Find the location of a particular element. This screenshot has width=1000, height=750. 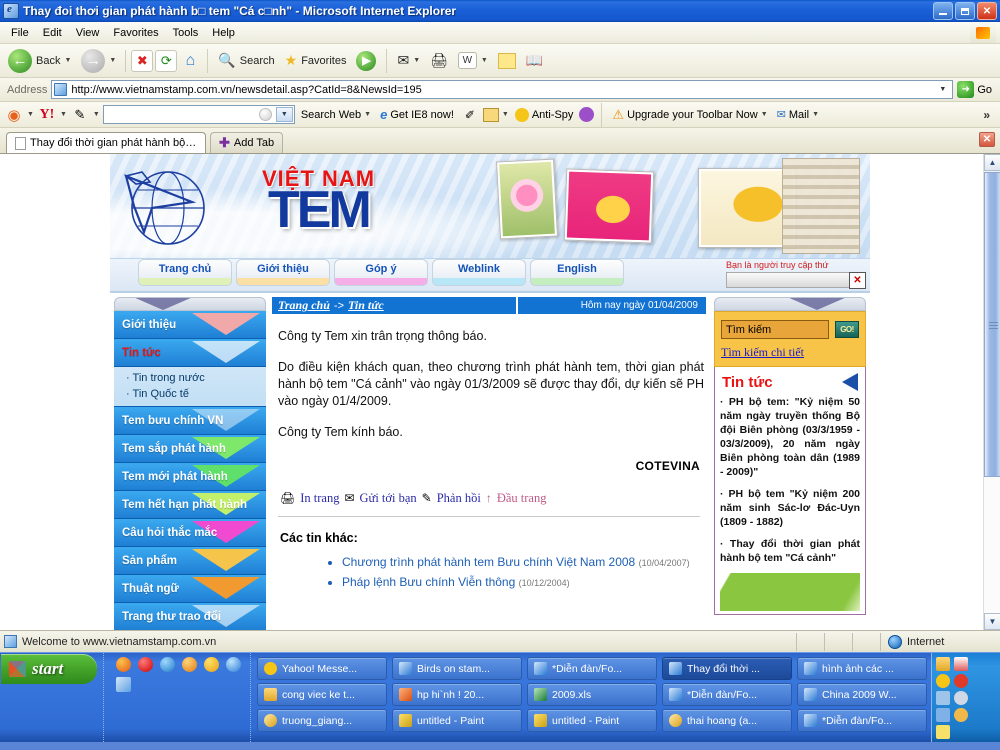

update-tray-icon is located at coordinates (961, 715).